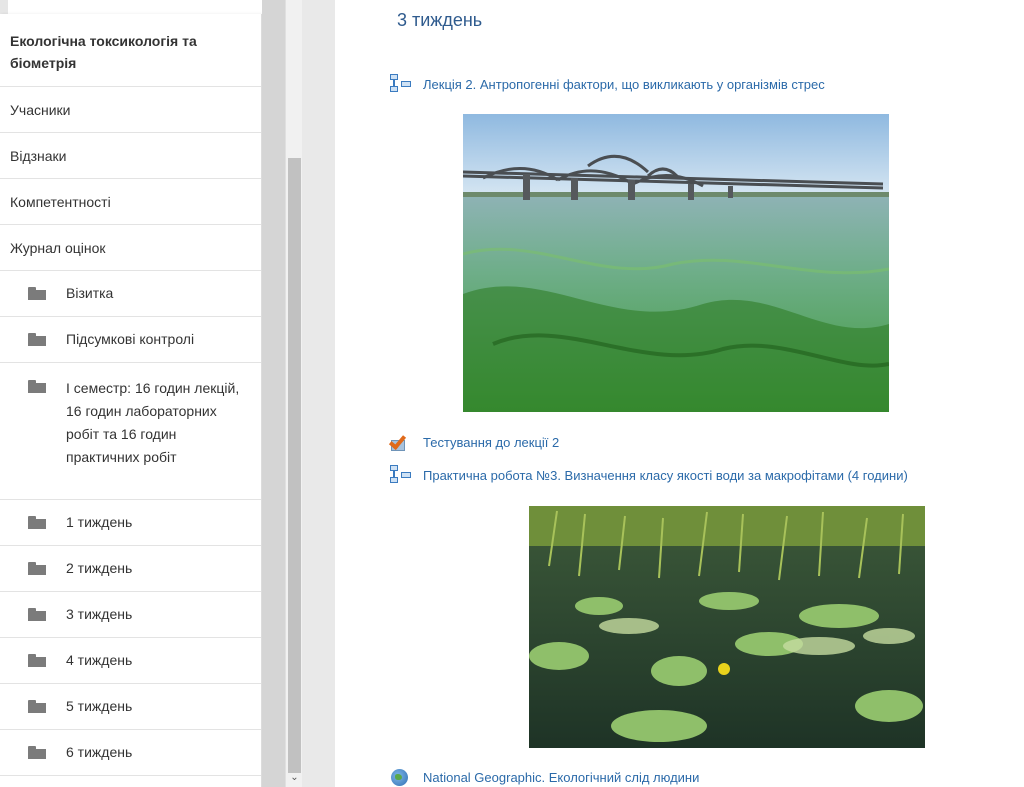 The image size is (1024, 787). What do you see at coordinates (60, 201) in the screenshot?
I see `nav-item-label: Компетентності` at bounding box center [60, 201].